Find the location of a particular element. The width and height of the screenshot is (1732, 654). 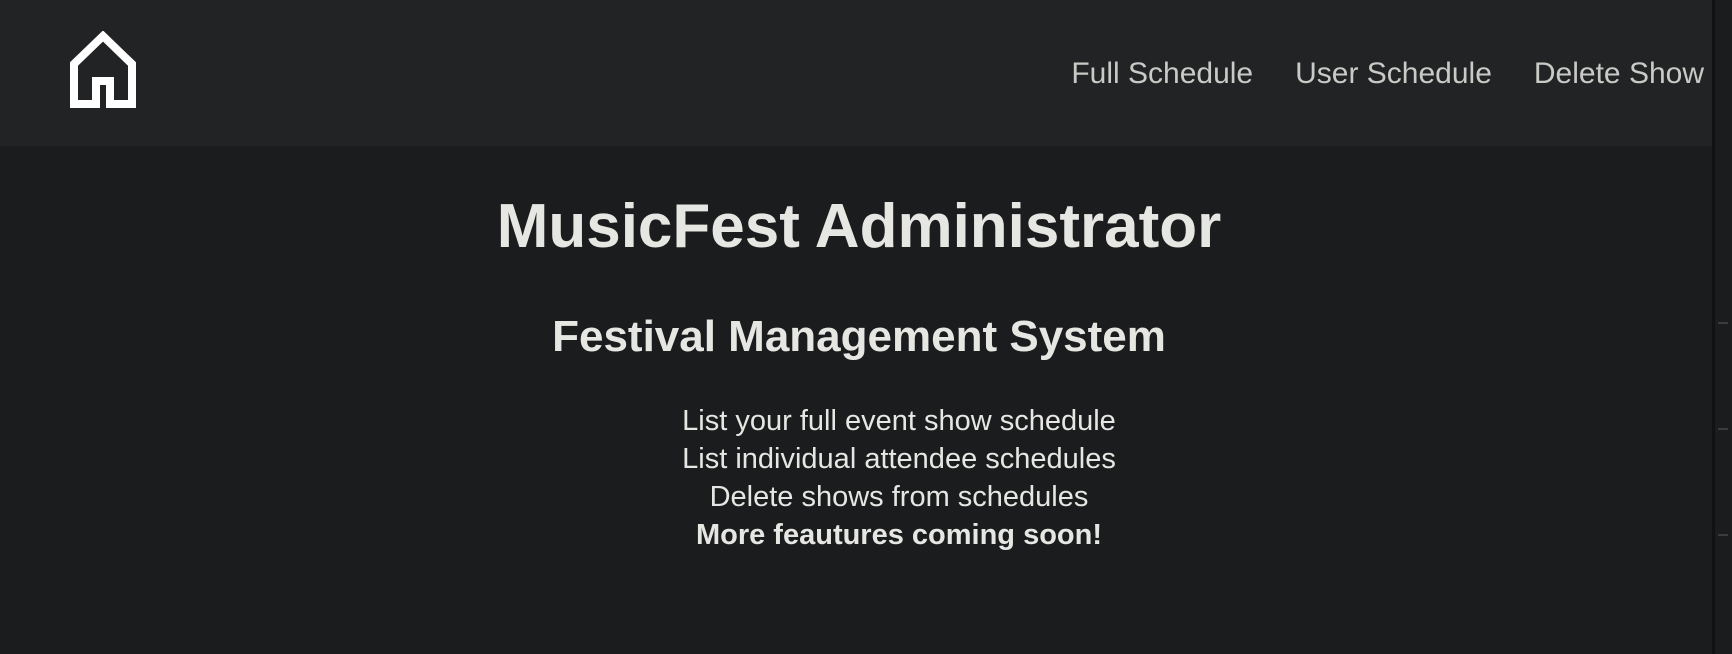

window-right-edge is located at coordinates (1722, 327).